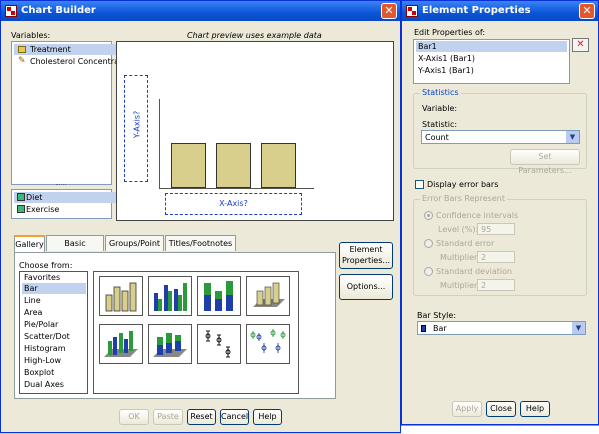 Image resolution: width=599 pixels, height=434 pixels. What do you see at coordinates (200, 11) in the screenshot?
I see `chart-builder-titlebar: Chart Builder` at bounding box center [200, 11].